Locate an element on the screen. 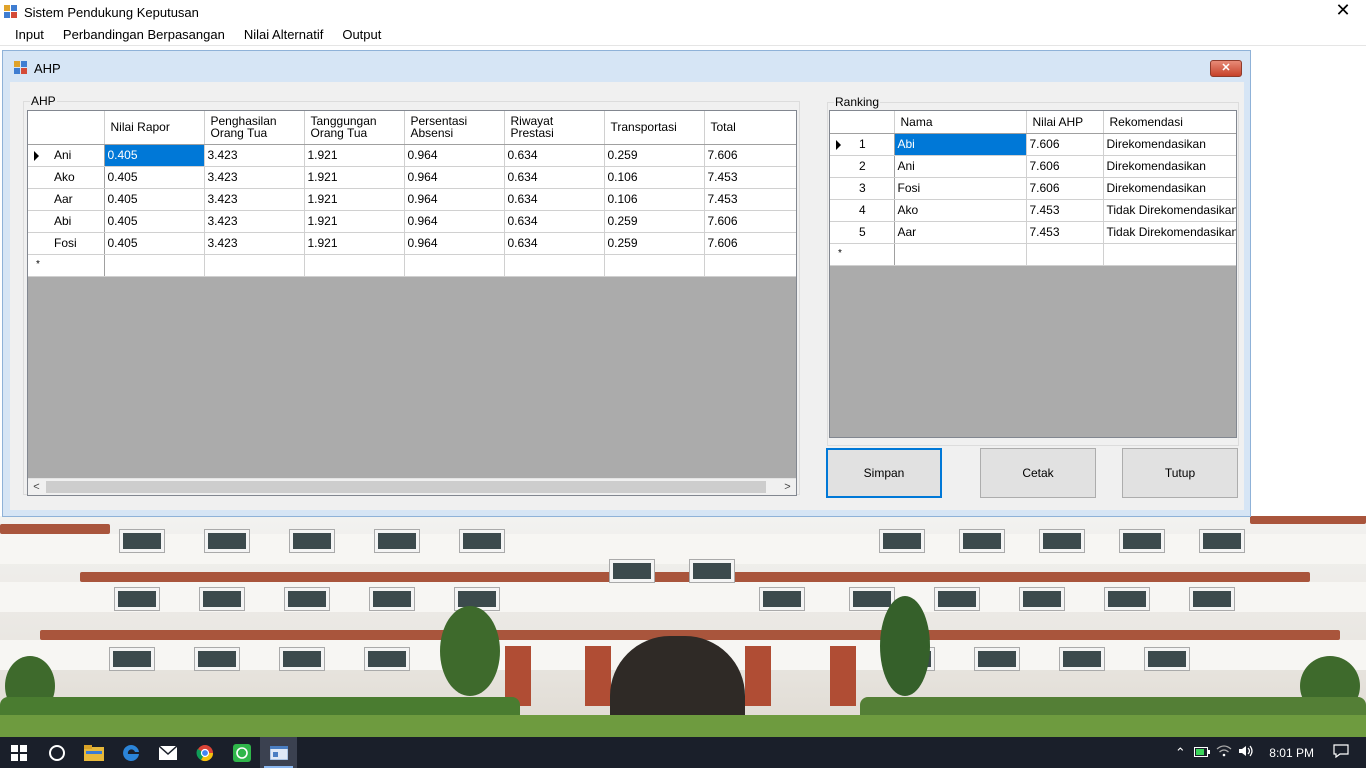  ahp-cell: 0.106 is located at coordinates (654, 177).